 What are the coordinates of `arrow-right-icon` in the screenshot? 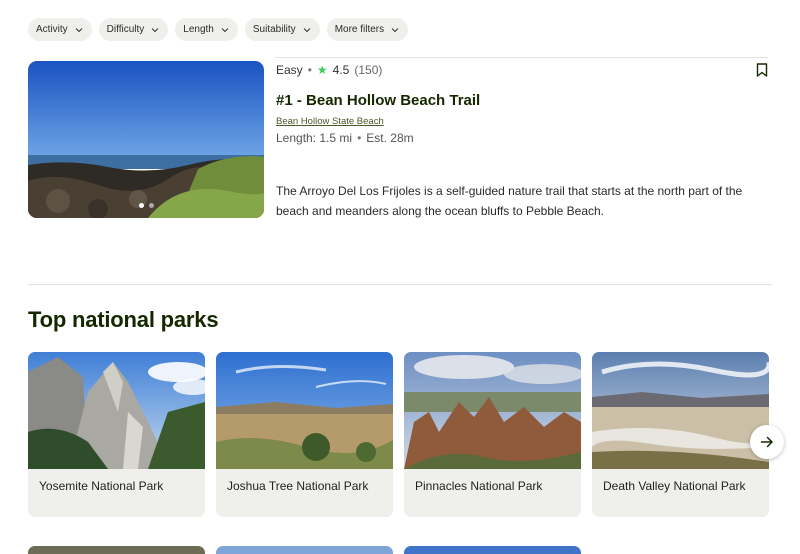 It's located at (766, 442).